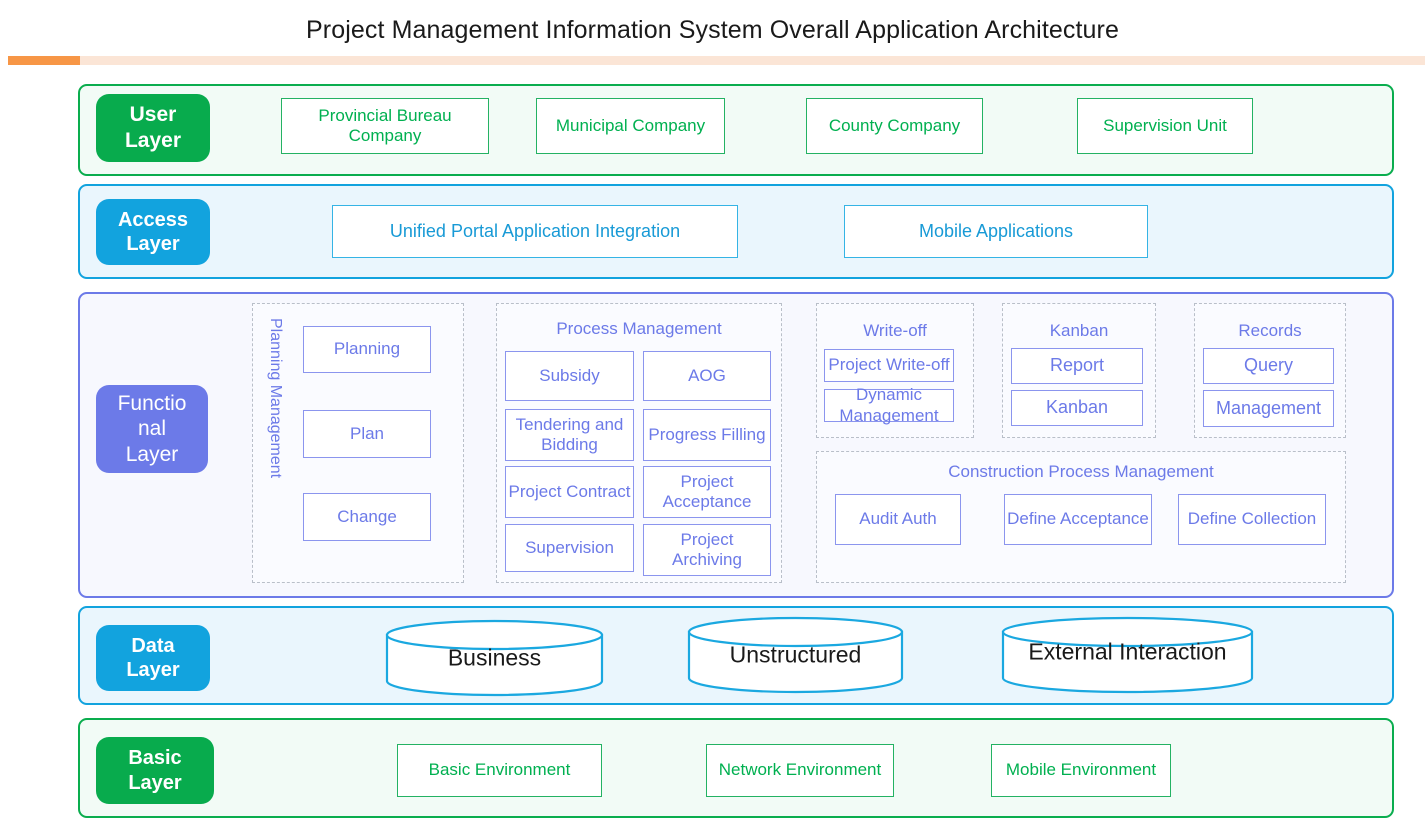 This screenshot has width=1425, height=834. What do you see at coordinates (630, 126) in the screenshot?
I see `user-item-municipal-company: Municipal Company` at bounding box center [630, 126].